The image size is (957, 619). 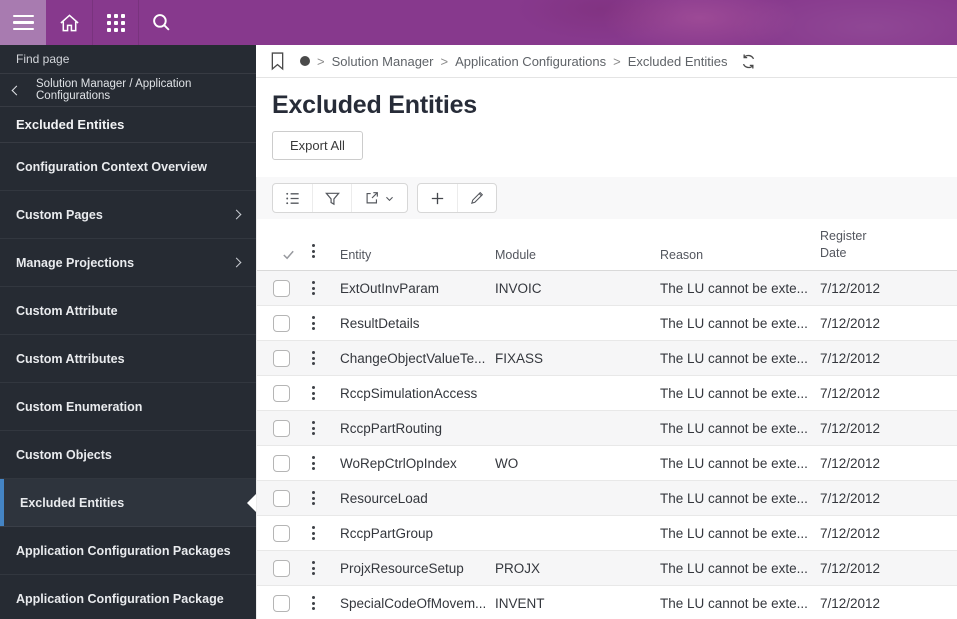 What do you see at coordinates (123, 550) in the screenshot?
I see `sidebar-item-label: Application Configuration Packages` at bounding box center [123, 550].